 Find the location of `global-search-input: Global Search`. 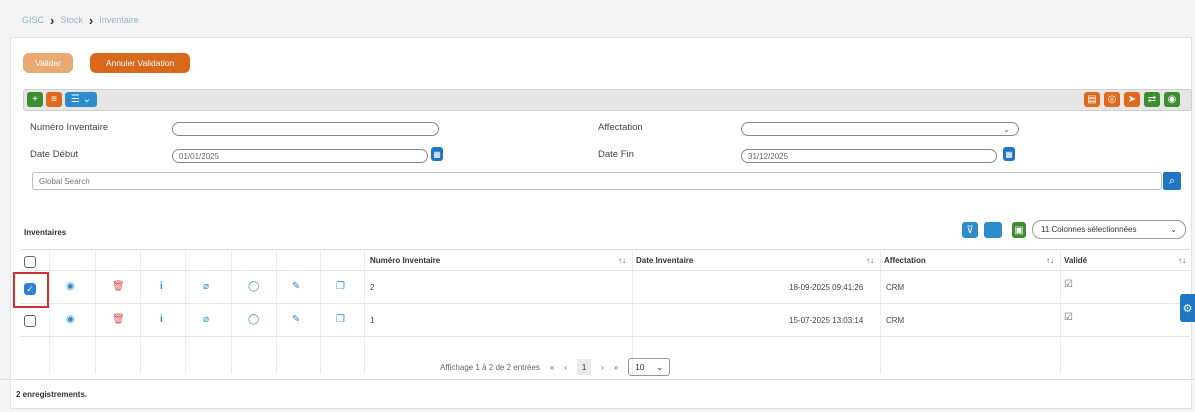

global-search-input: Global Search is located at coordinates (597, 181).